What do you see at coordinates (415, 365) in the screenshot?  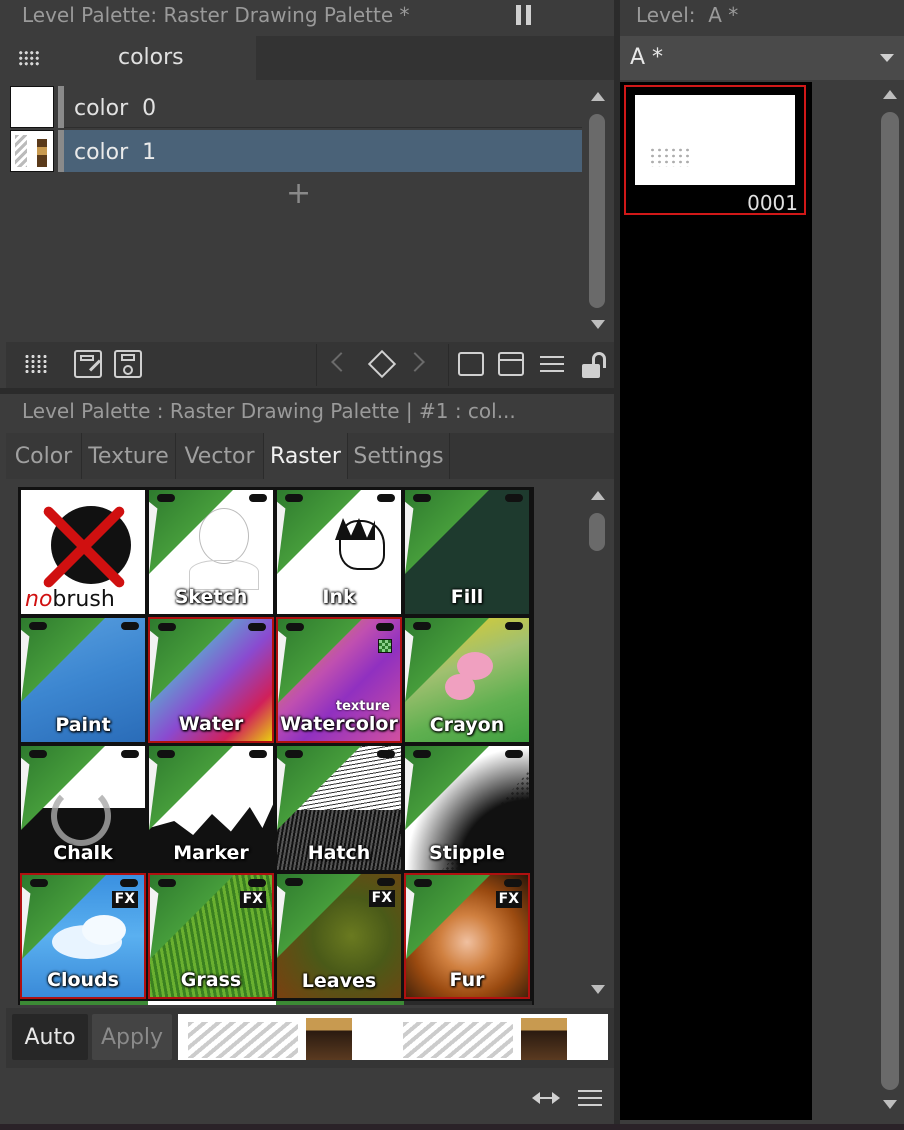 I see `next-key-icon` at bounding box center [415, 365].